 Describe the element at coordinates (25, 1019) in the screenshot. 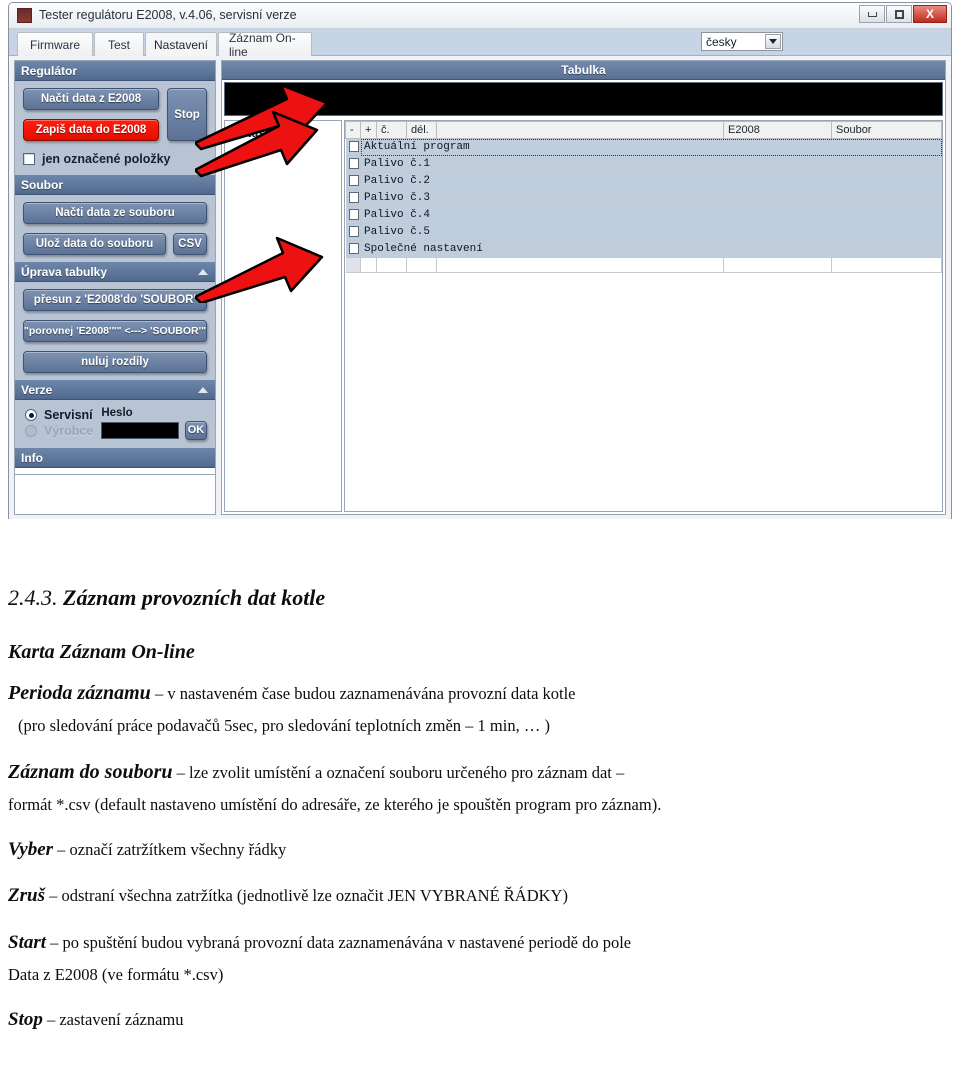

I see `paragraph-stop-lead: Stop` at that location.